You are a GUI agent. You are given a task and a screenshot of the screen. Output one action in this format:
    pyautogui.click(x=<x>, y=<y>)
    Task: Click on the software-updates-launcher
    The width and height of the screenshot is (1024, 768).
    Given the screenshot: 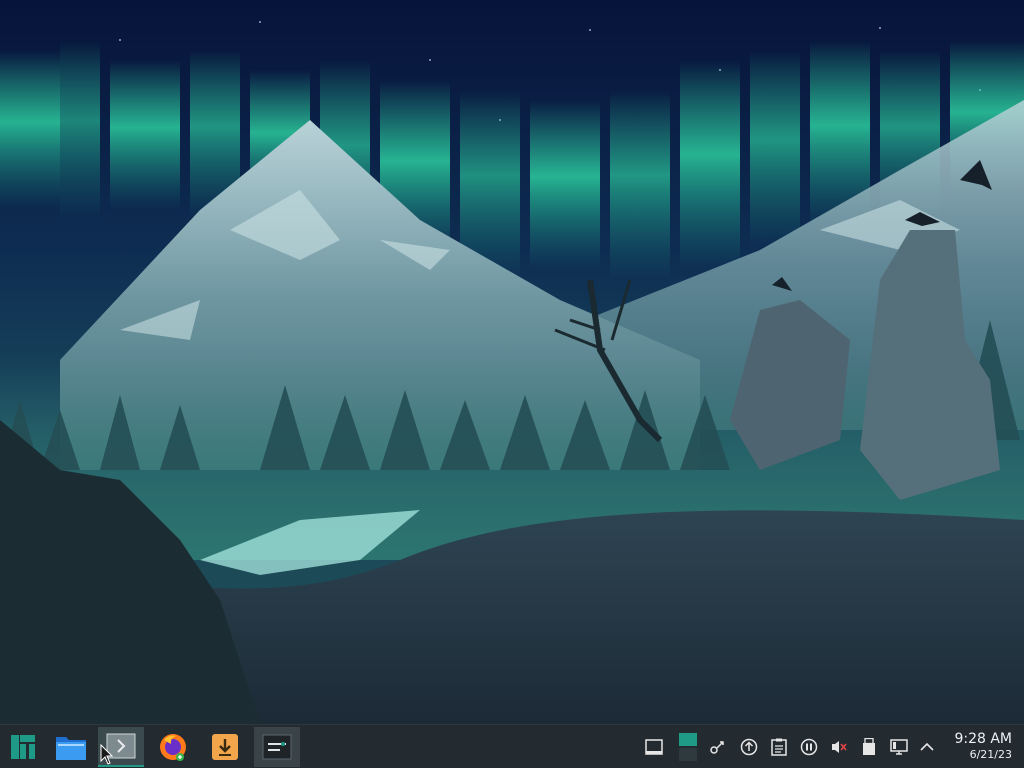 What is the action you would take?
    pyautogui.click(x=225, y=747)
    